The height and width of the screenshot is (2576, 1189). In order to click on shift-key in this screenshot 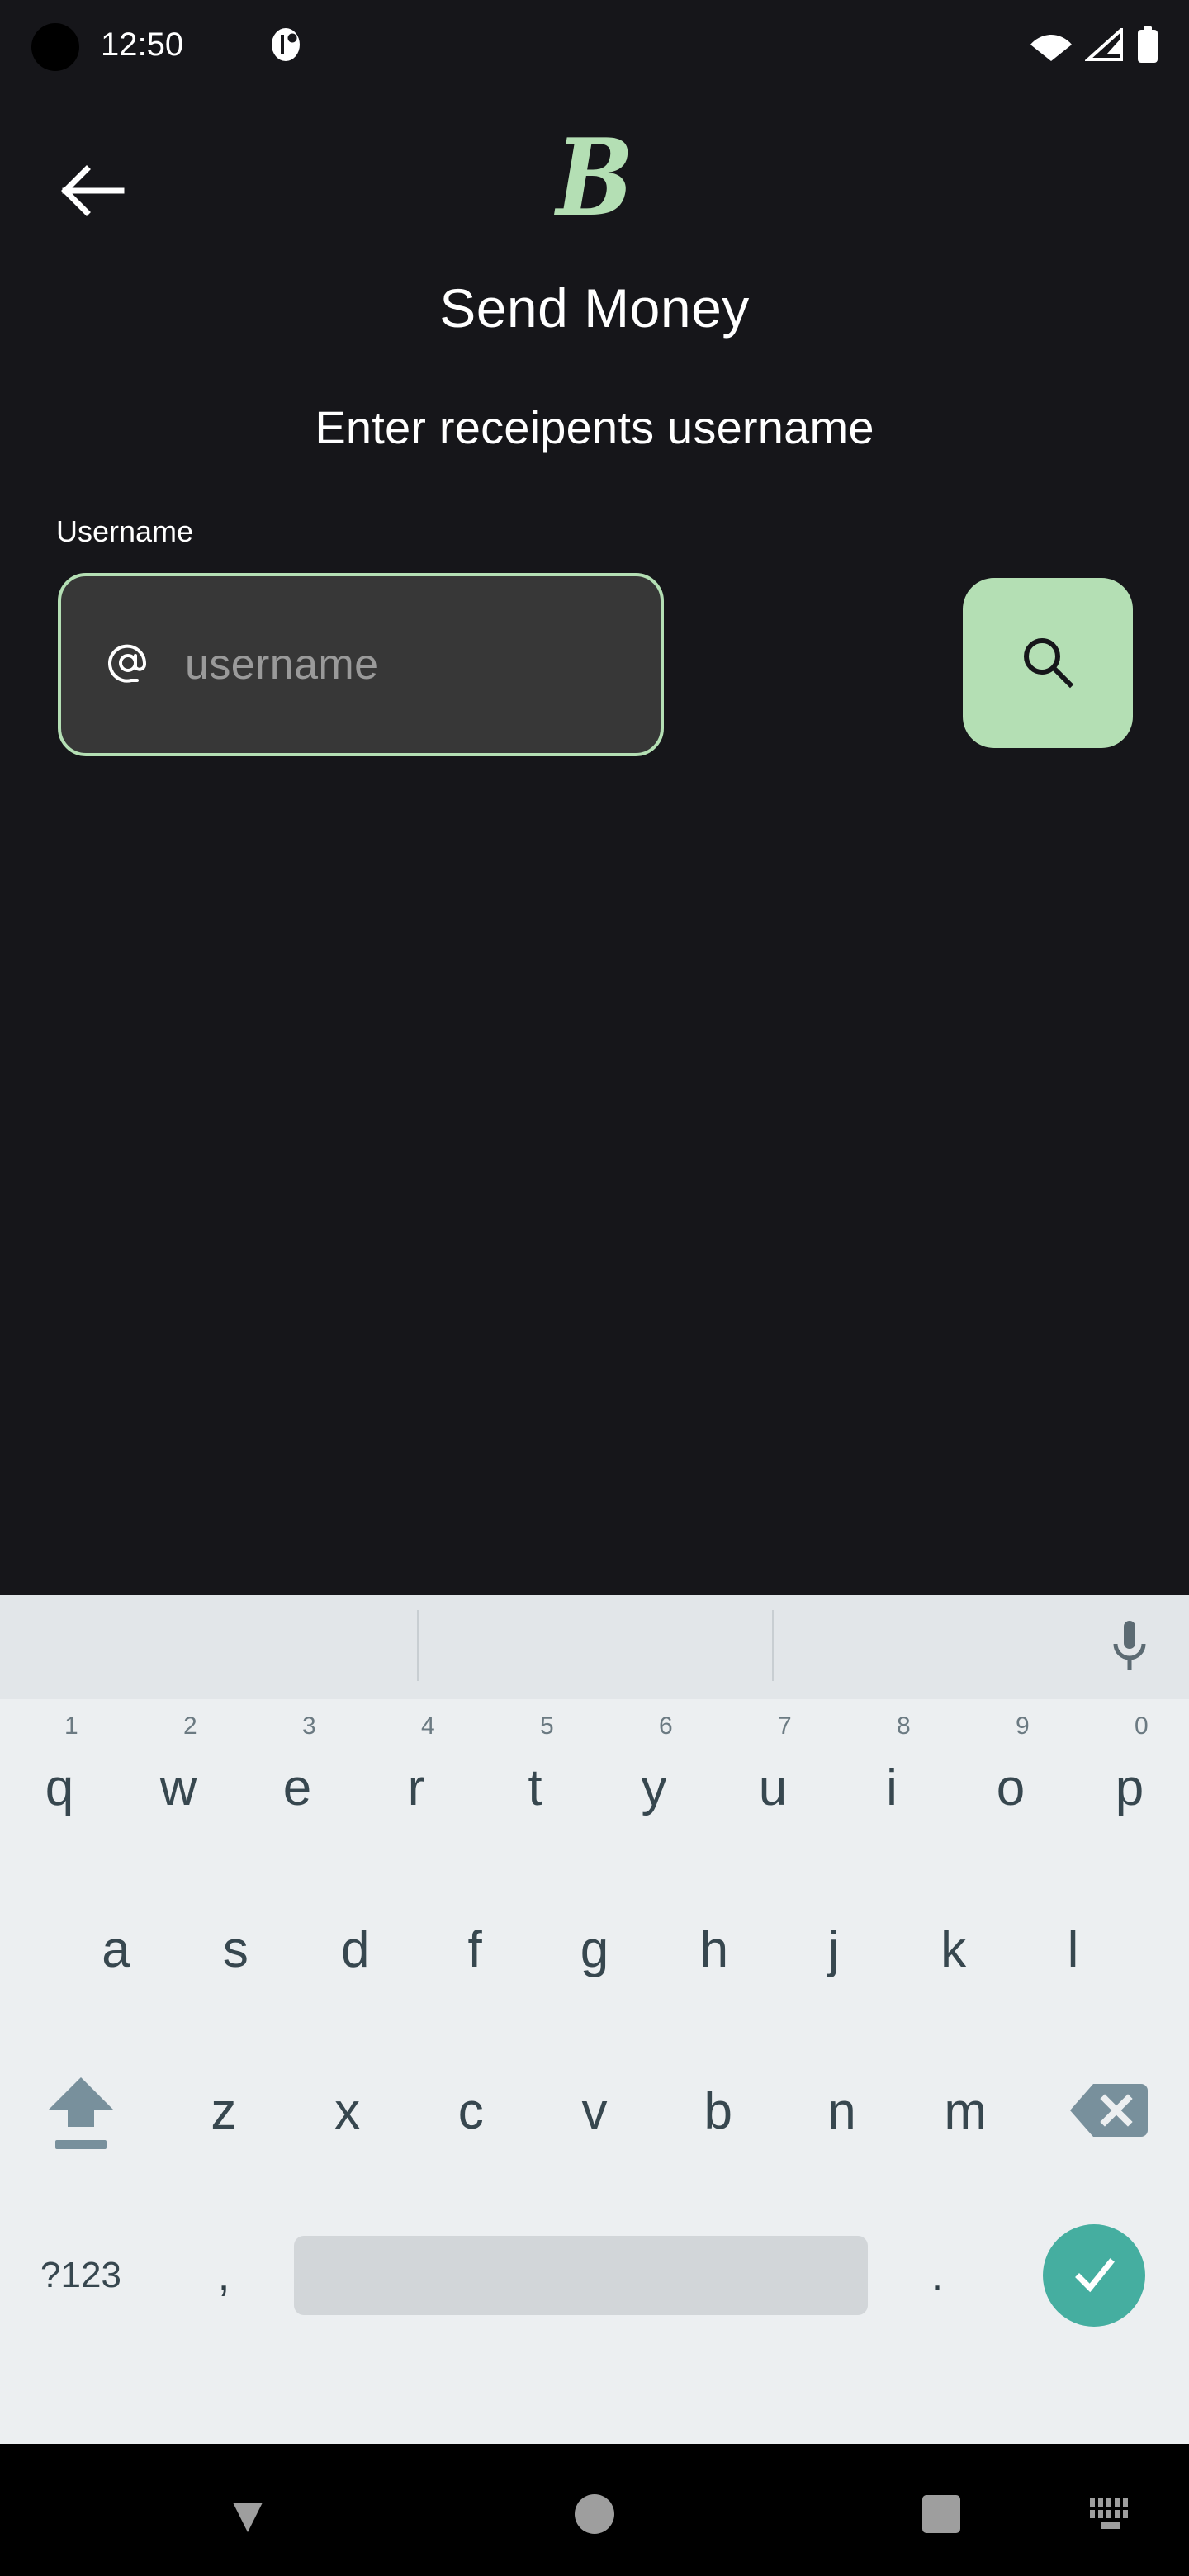, I will do `click(81, 2112)`.